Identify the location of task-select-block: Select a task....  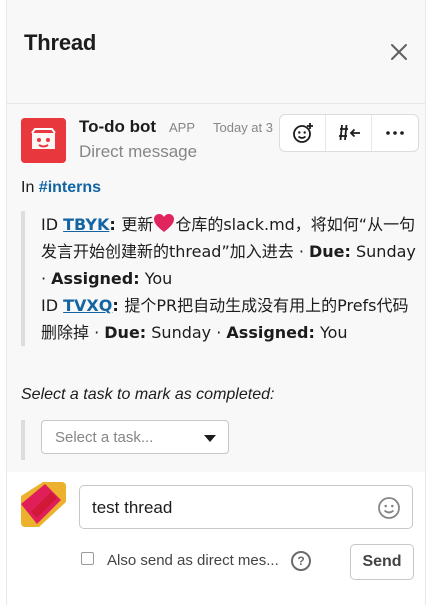
(125, 440).